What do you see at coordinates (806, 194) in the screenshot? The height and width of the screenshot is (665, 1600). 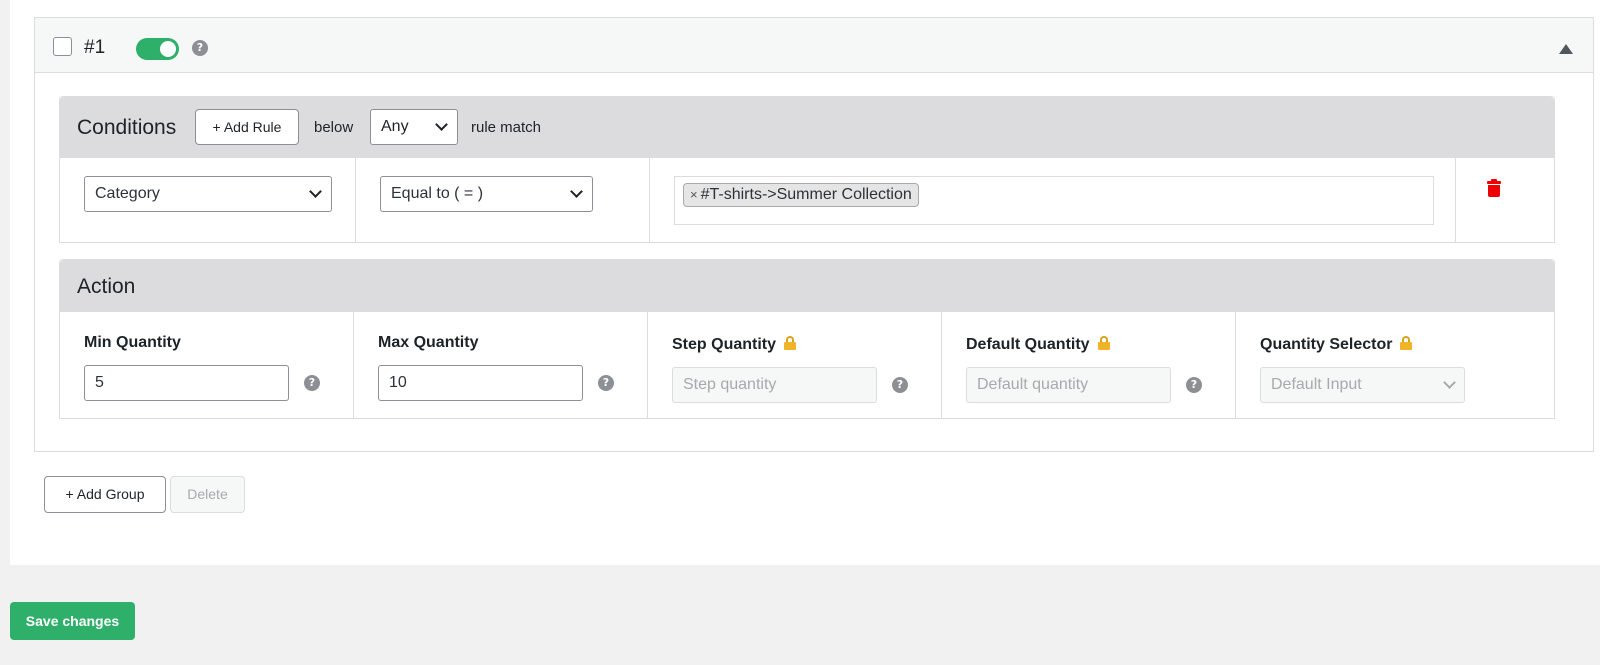 I see `chip-label: #T-shirts->Summer Collection` at bounding box center [806, 194].